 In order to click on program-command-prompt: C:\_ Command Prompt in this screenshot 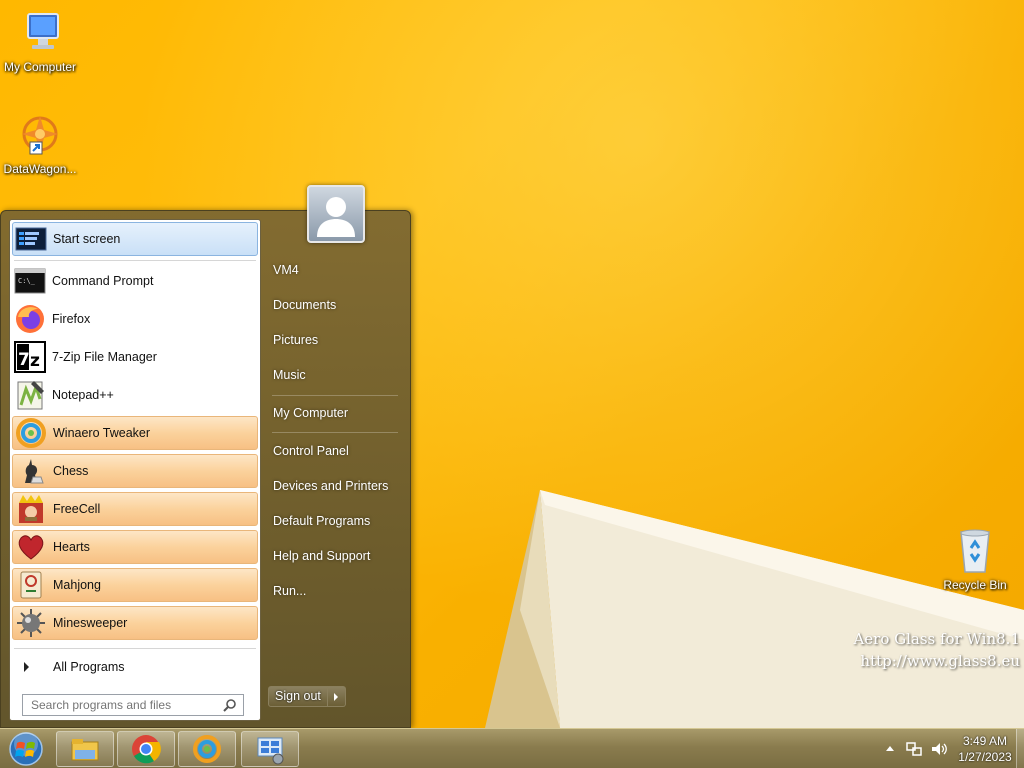, I will do `click(135, 281)`.